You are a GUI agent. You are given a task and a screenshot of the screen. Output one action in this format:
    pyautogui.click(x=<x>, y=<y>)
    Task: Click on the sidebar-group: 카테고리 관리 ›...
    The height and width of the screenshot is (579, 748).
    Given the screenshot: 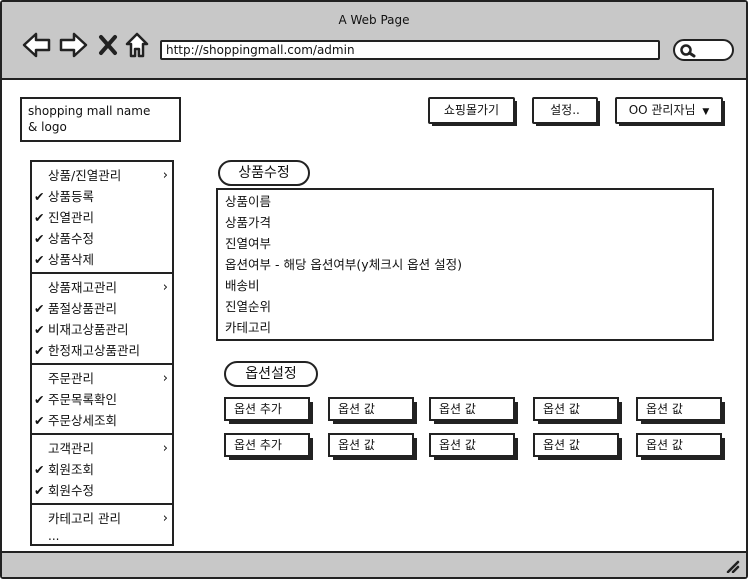 What is the action you would take?
    pyautogui.click(x=102, y=527)
    